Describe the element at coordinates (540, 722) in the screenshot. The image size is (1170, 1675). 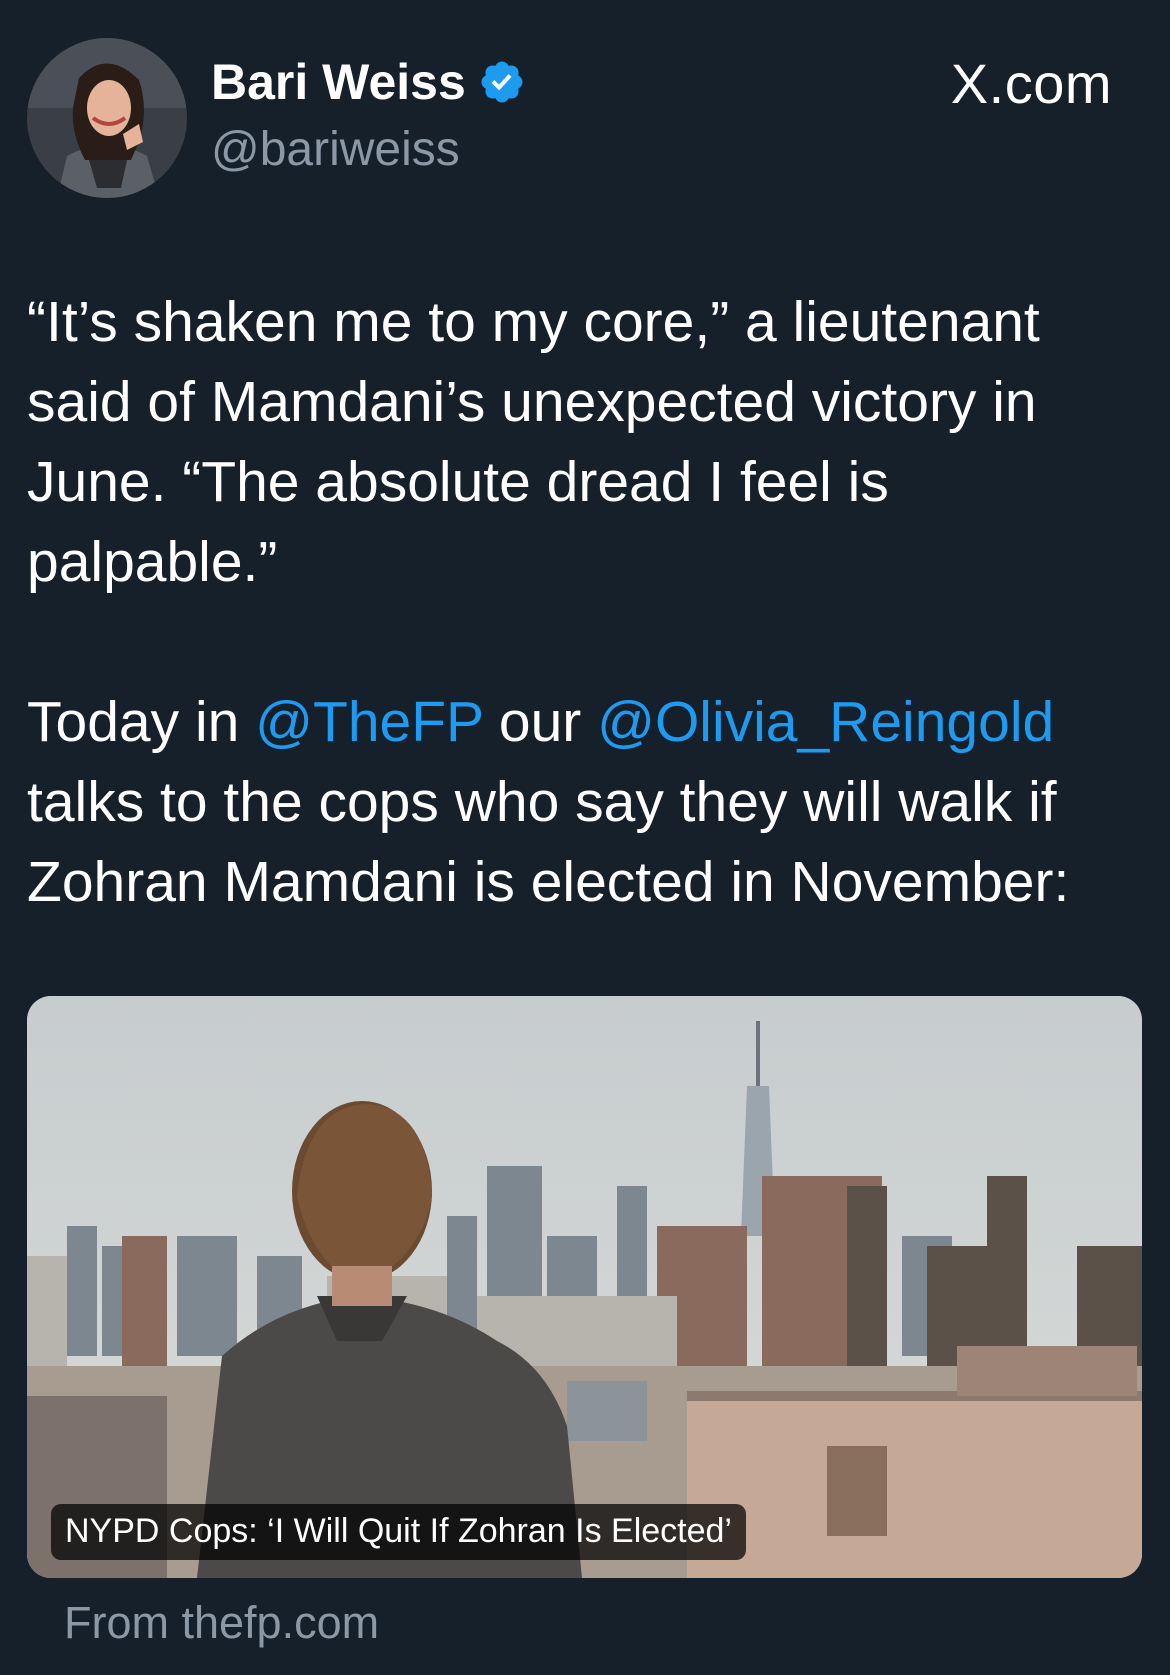
I see `tweet-text-segment: our` at that location.